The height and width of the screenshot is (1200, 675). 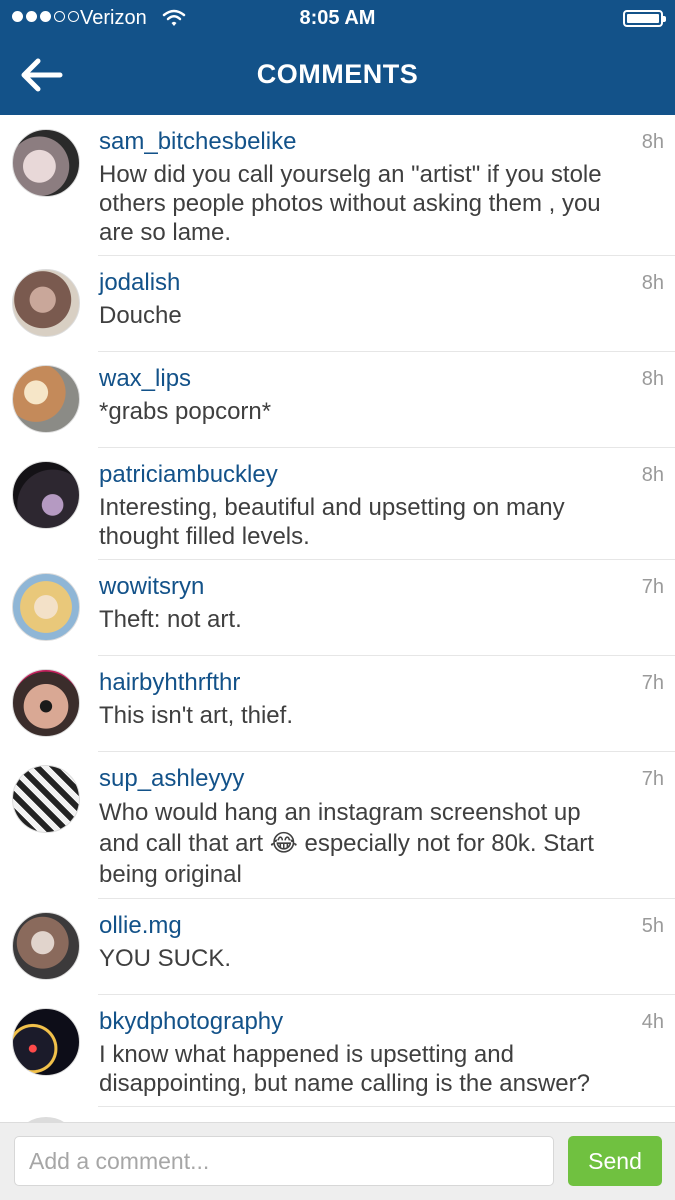 What do you see at coordinates (652, 926) in the screenshot?
I see `comment-time: 5h` at bounding box center [652, 926].